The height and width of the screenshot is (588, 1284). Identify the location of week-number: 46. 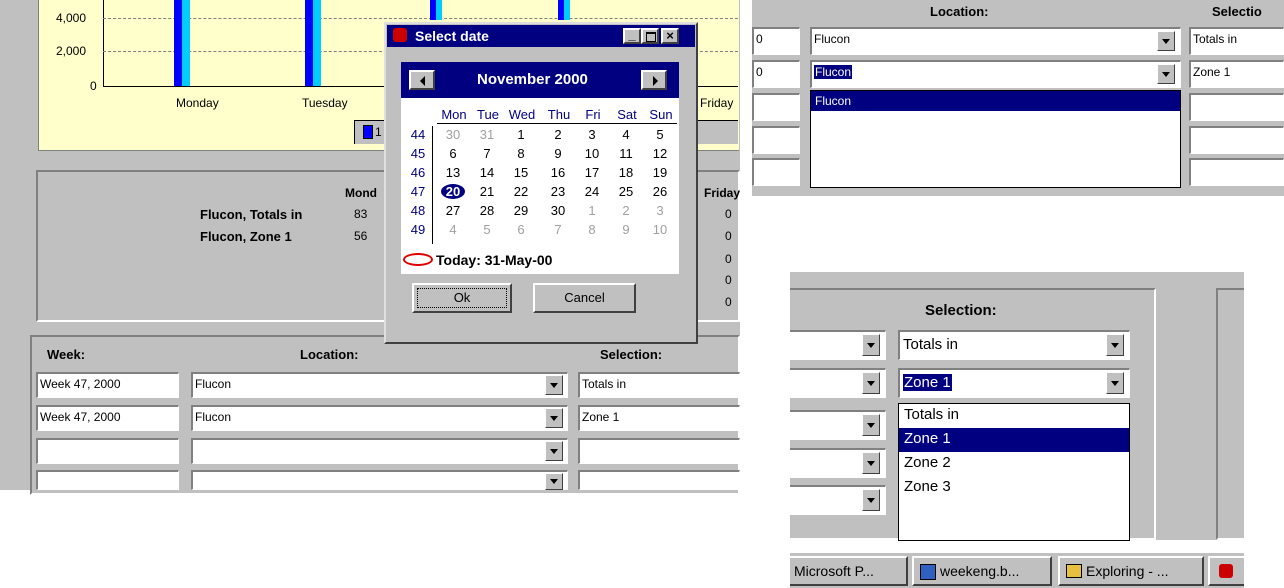
(418, 172).